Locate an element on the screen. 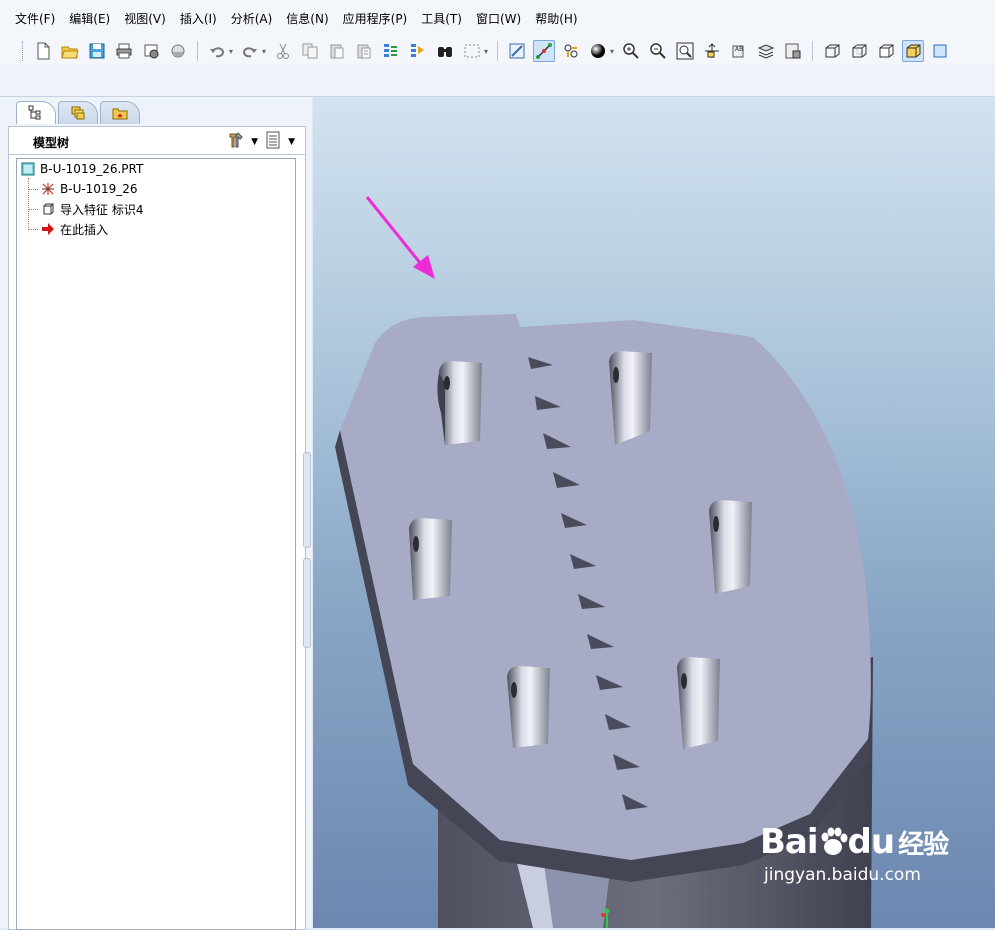 The width and height of the screenshot is (995, 930). redo-dropdown-icon: ▾ is located at coordinates (264, 51).